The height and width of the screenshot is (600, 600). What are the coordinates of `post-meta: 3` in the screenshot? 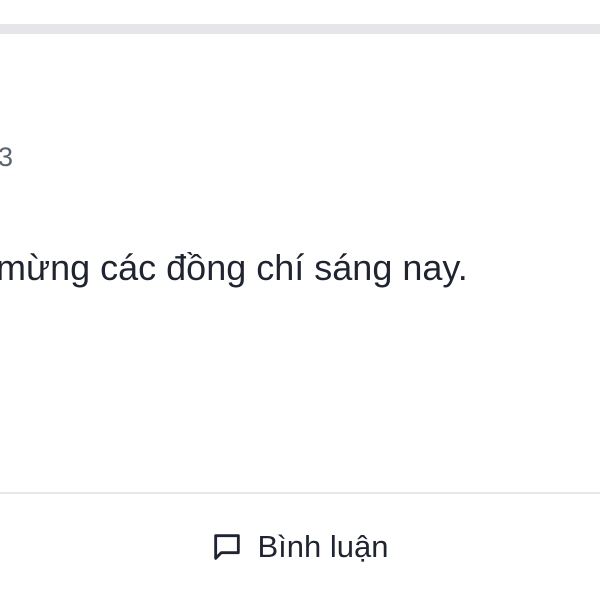 It's located at (7, 157).